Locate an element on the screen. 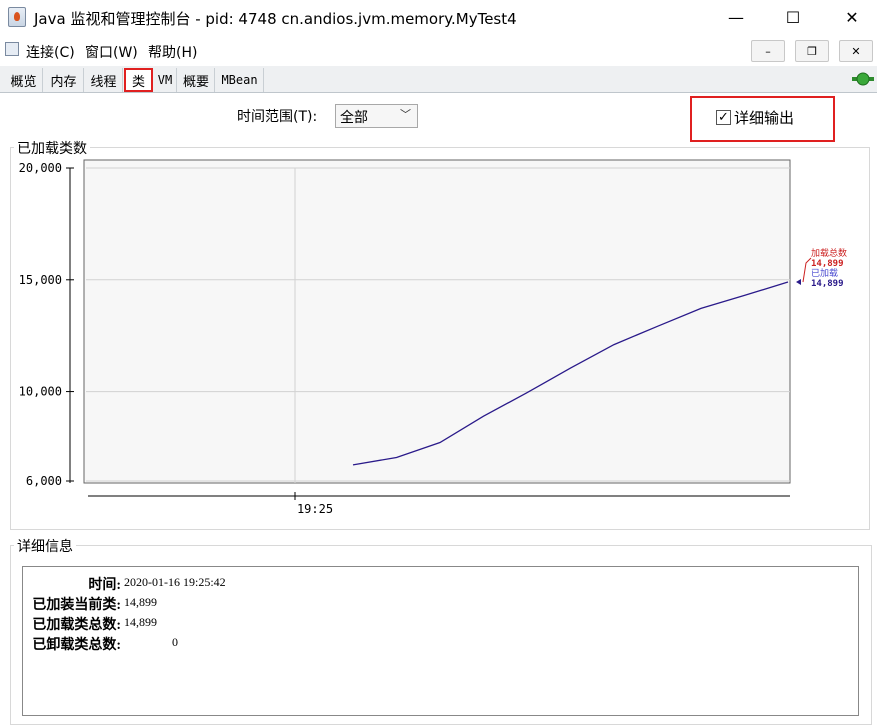 The width and height of the screenshot is (877, 727). legend-loaded-name: 已加载 is located at coordinates (824, 273).